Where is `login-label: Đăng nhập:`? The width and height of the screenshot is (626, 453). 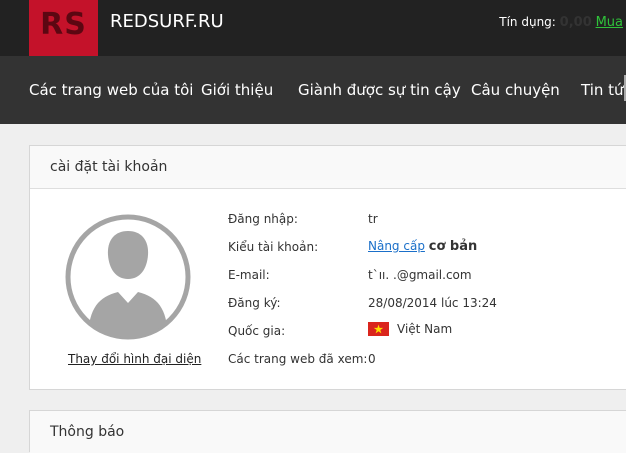
login-label: Đăng nhập: is located at coordinates (263, 219).